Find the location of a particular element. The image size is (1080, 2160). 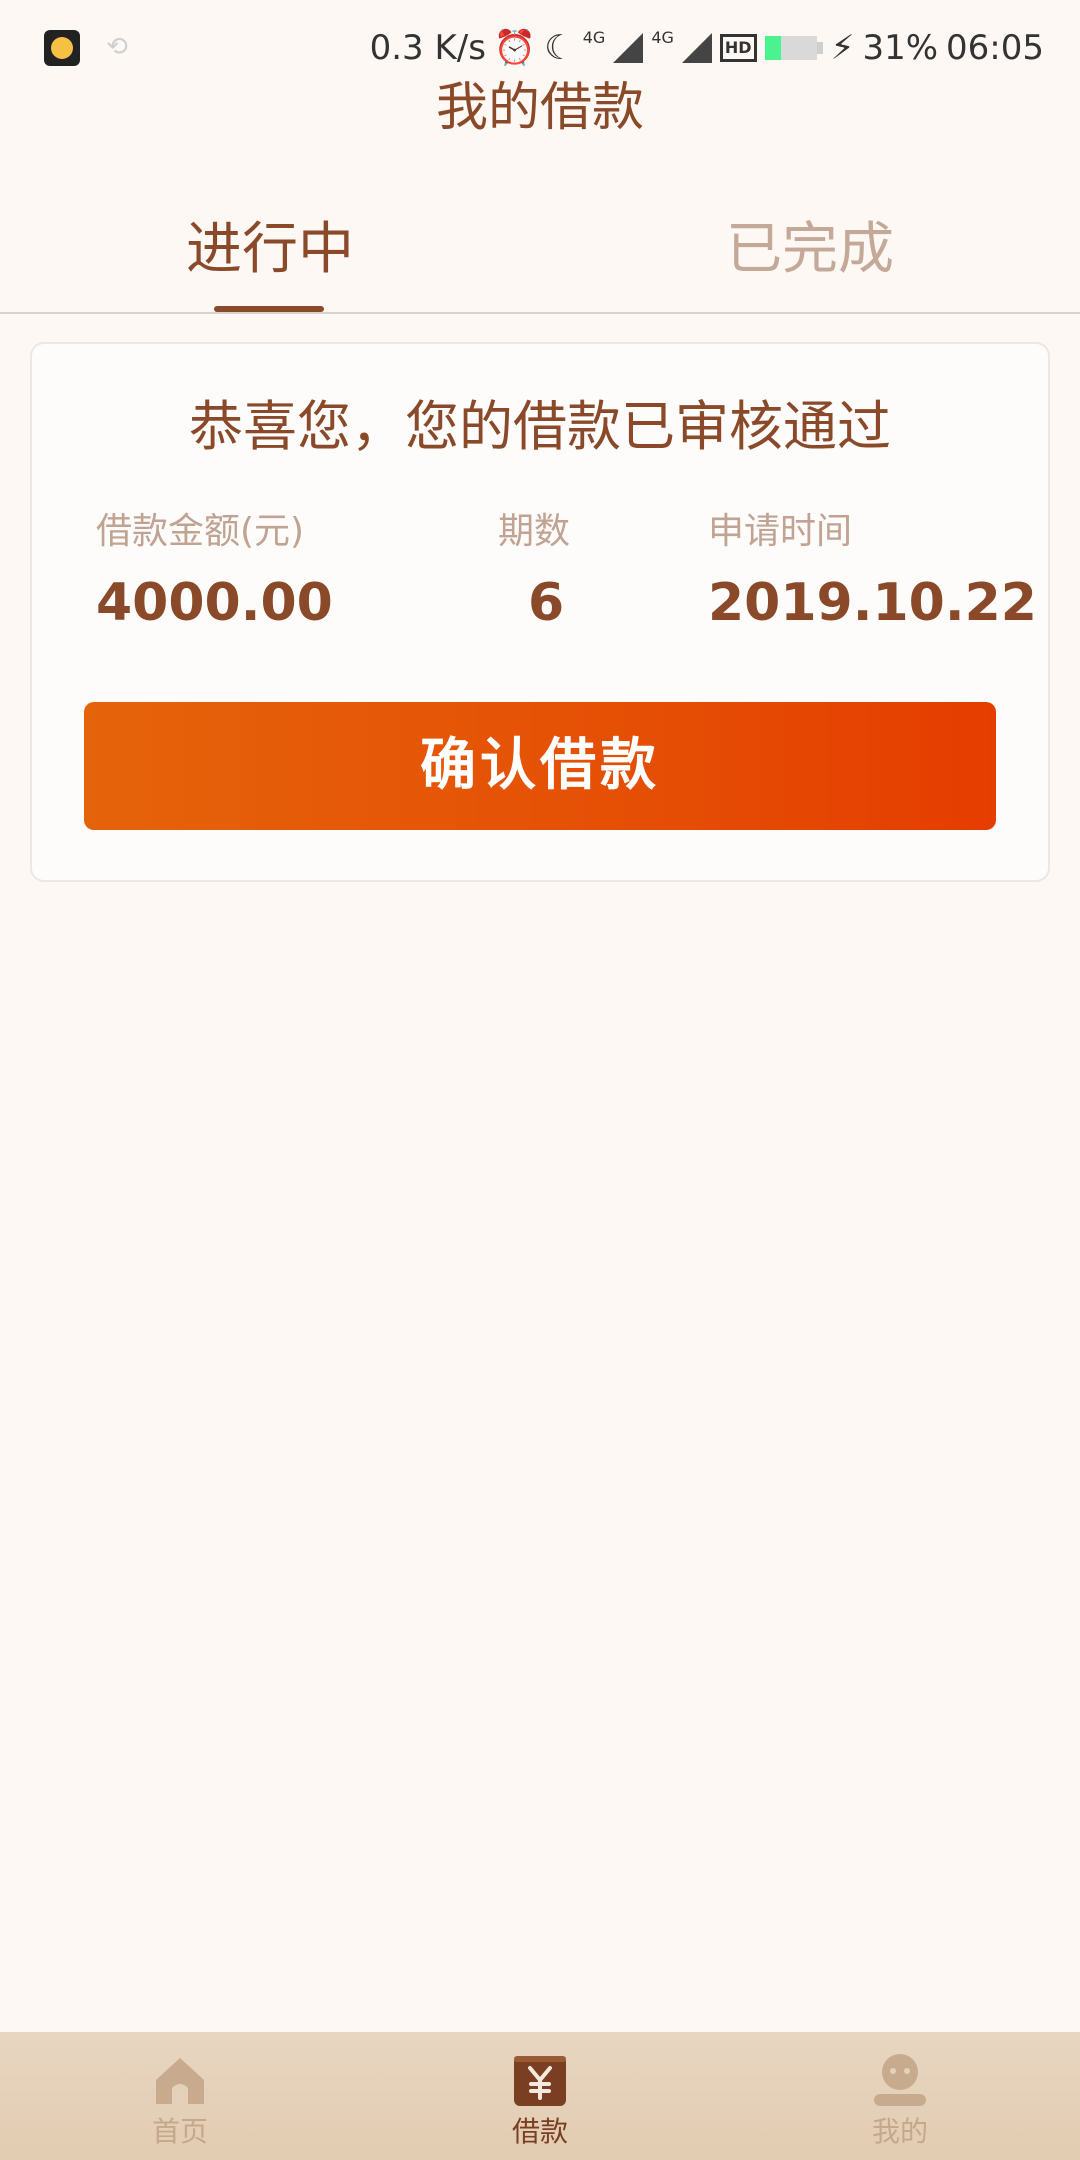

charging-icon: ⚡ is located at coordinates (842, 48).